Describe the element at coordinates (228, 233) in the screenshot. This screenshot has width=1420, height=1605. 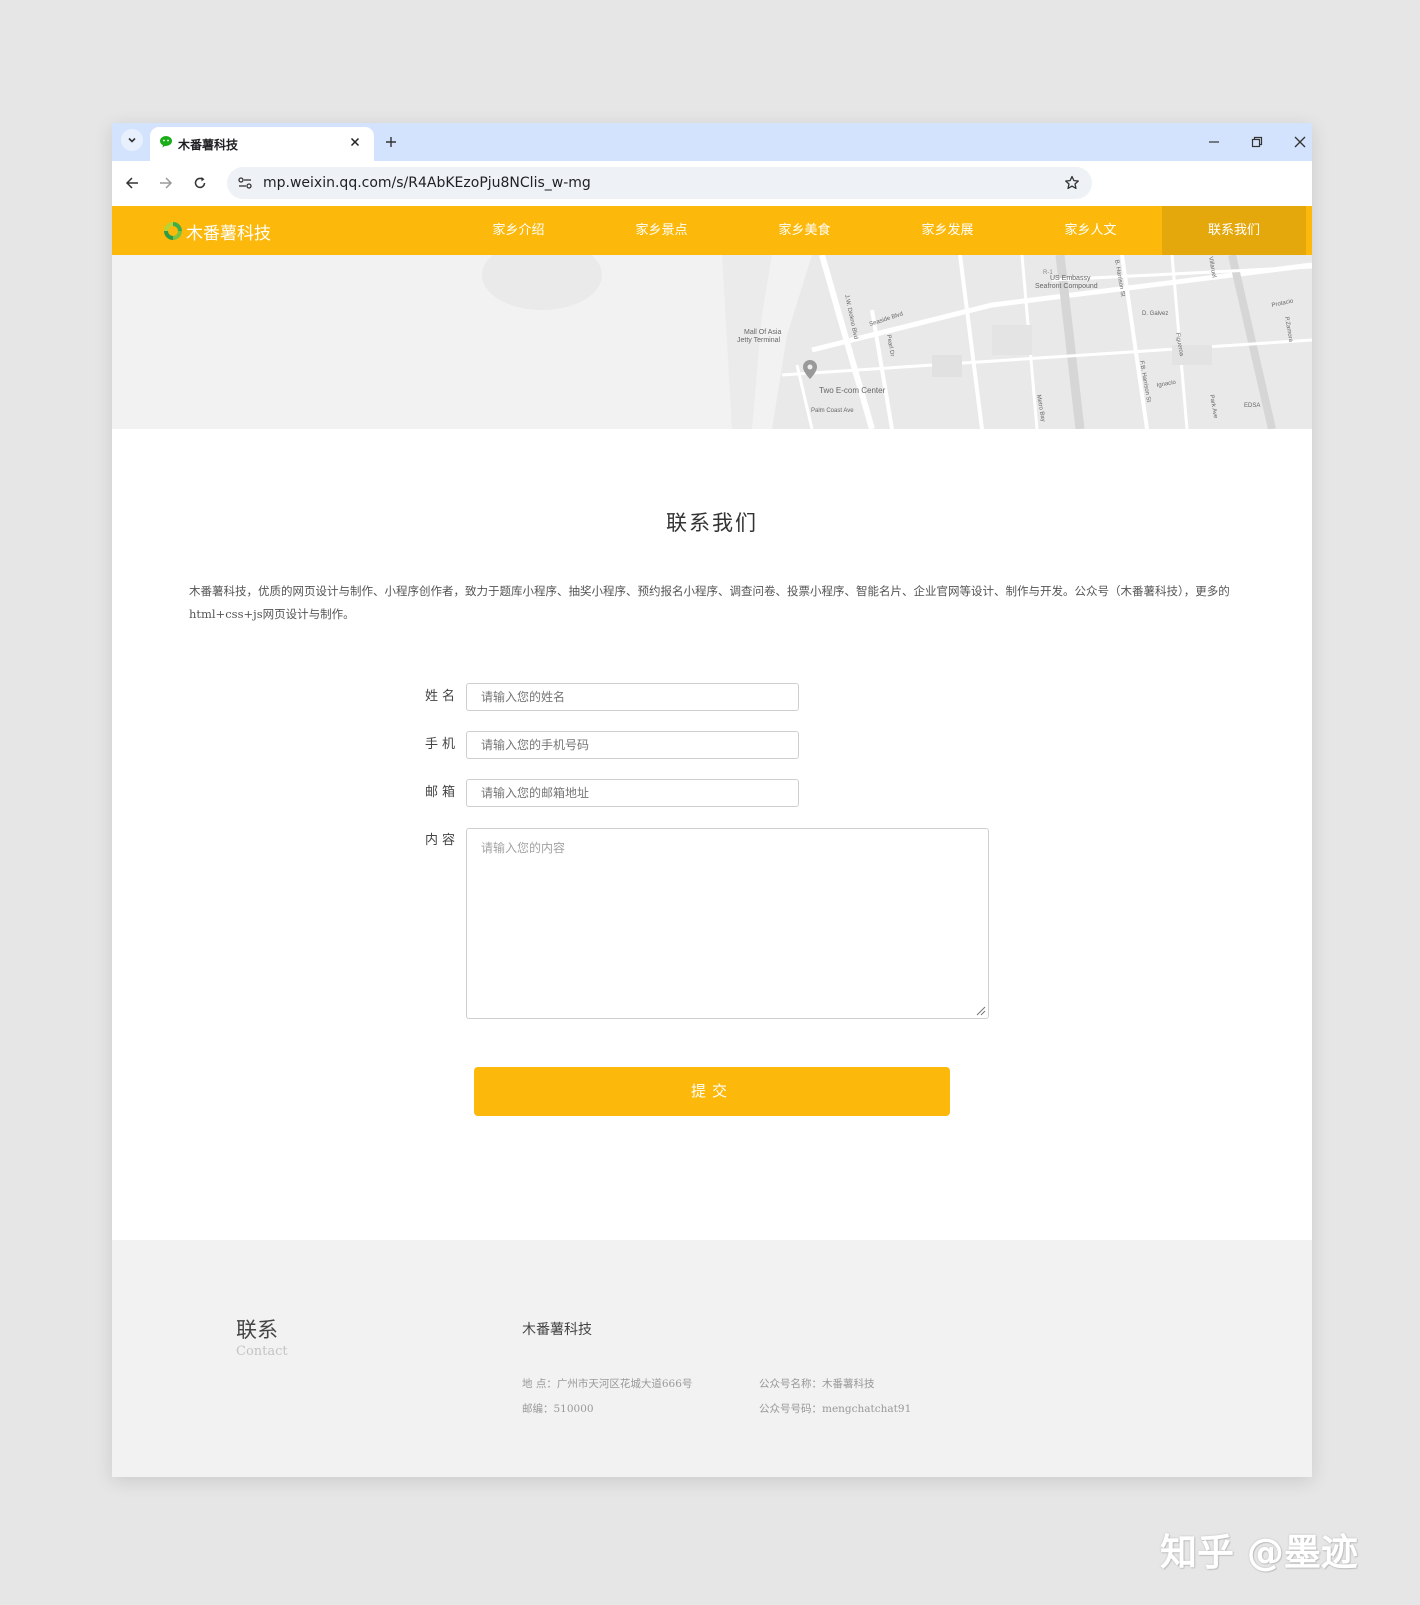
I see `logo-text: 木番薯科技` at that location.